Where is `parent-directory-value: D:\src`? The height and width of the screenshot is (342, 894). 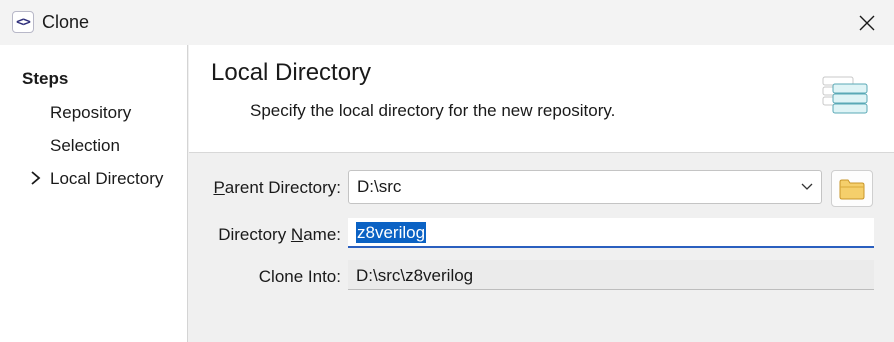
parent-directory-value: D:\src is located at coordinates (379, 186).